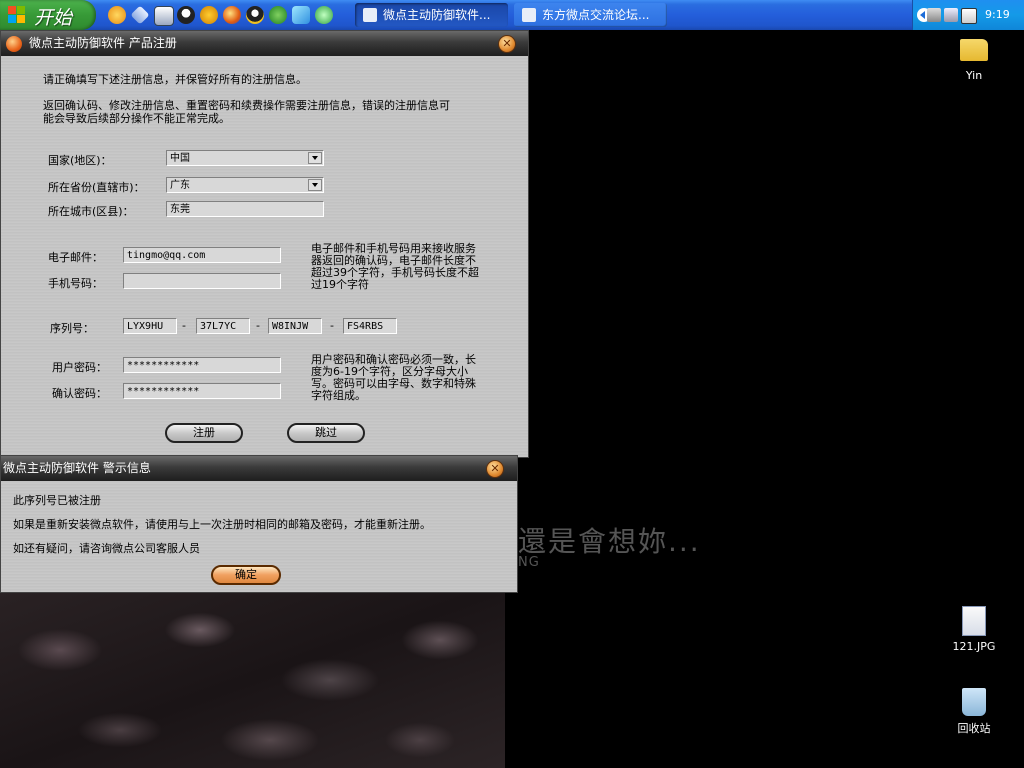 The width and height of the screenshot is (1024, 768). I want to click on province-label: 所在省份(直辖市)：, so click(96, 187).